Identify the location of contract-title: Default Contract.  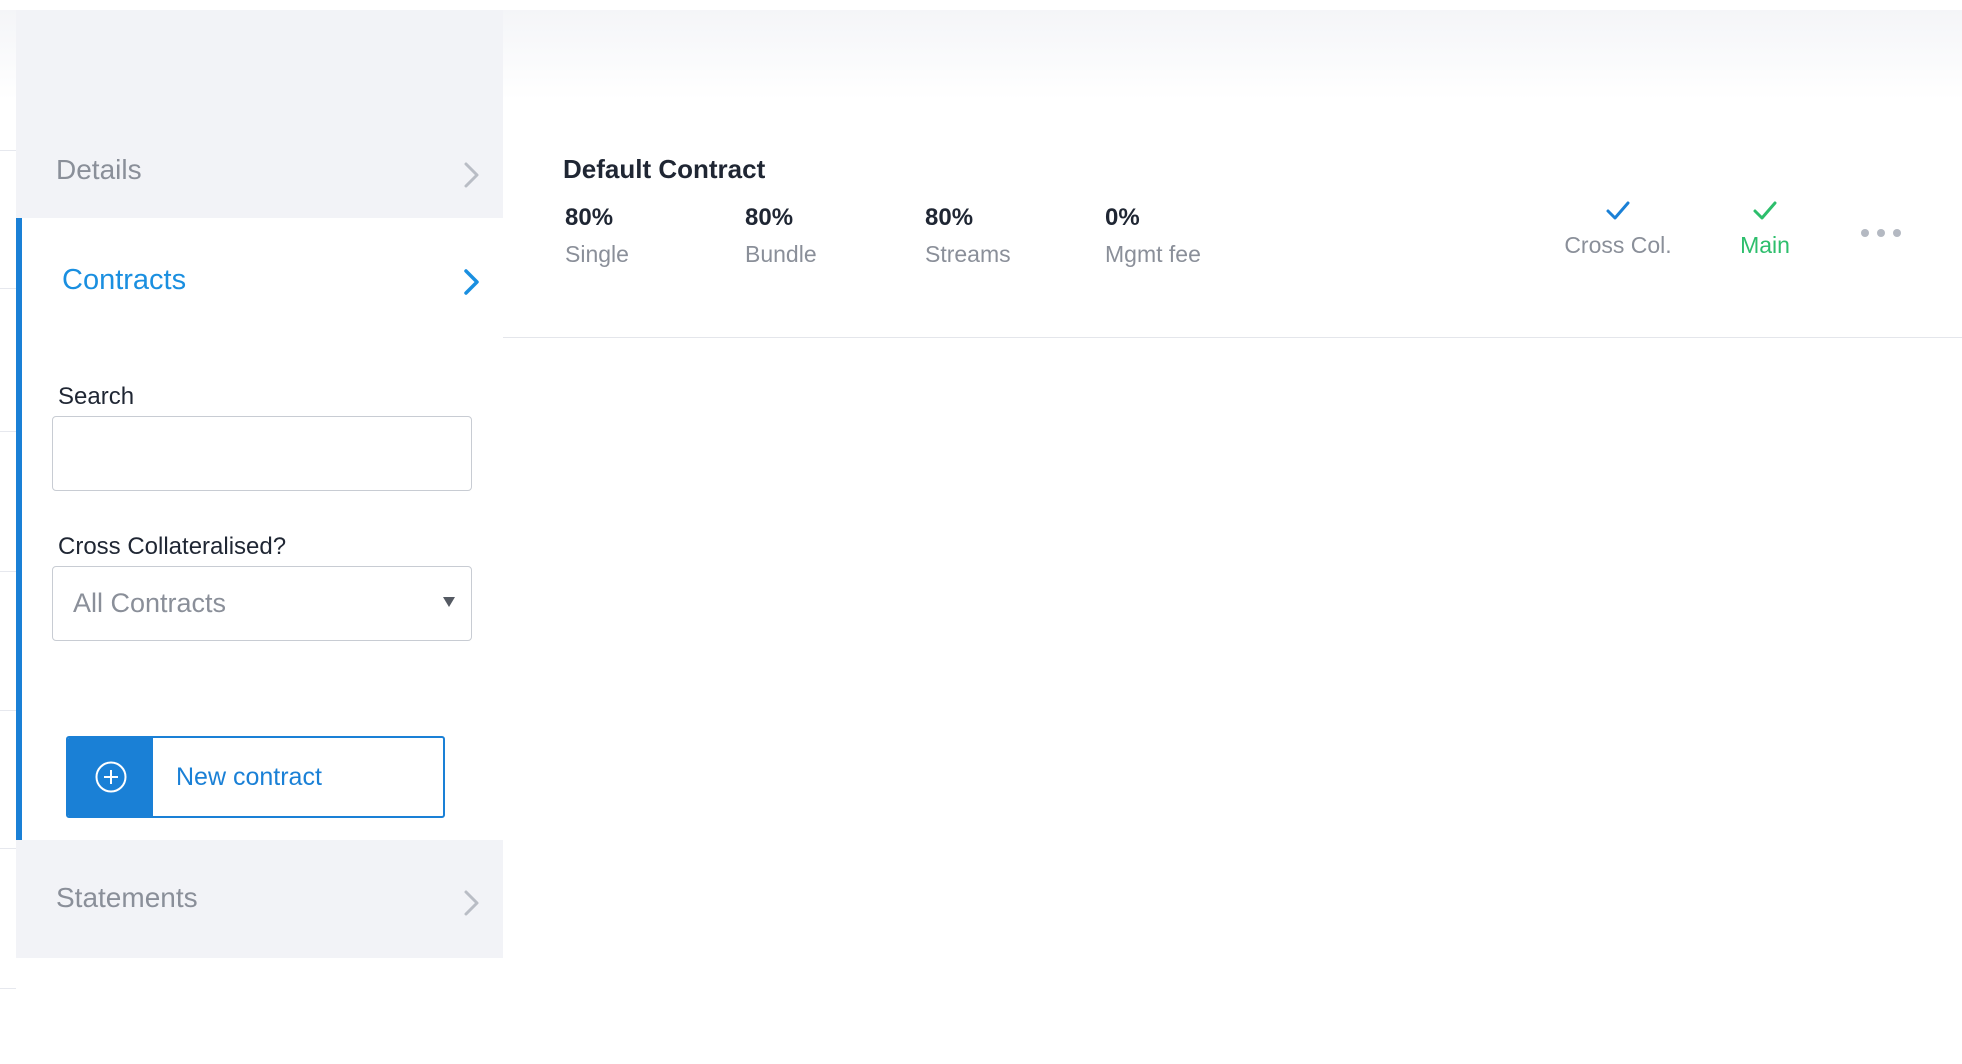
(664, 169).